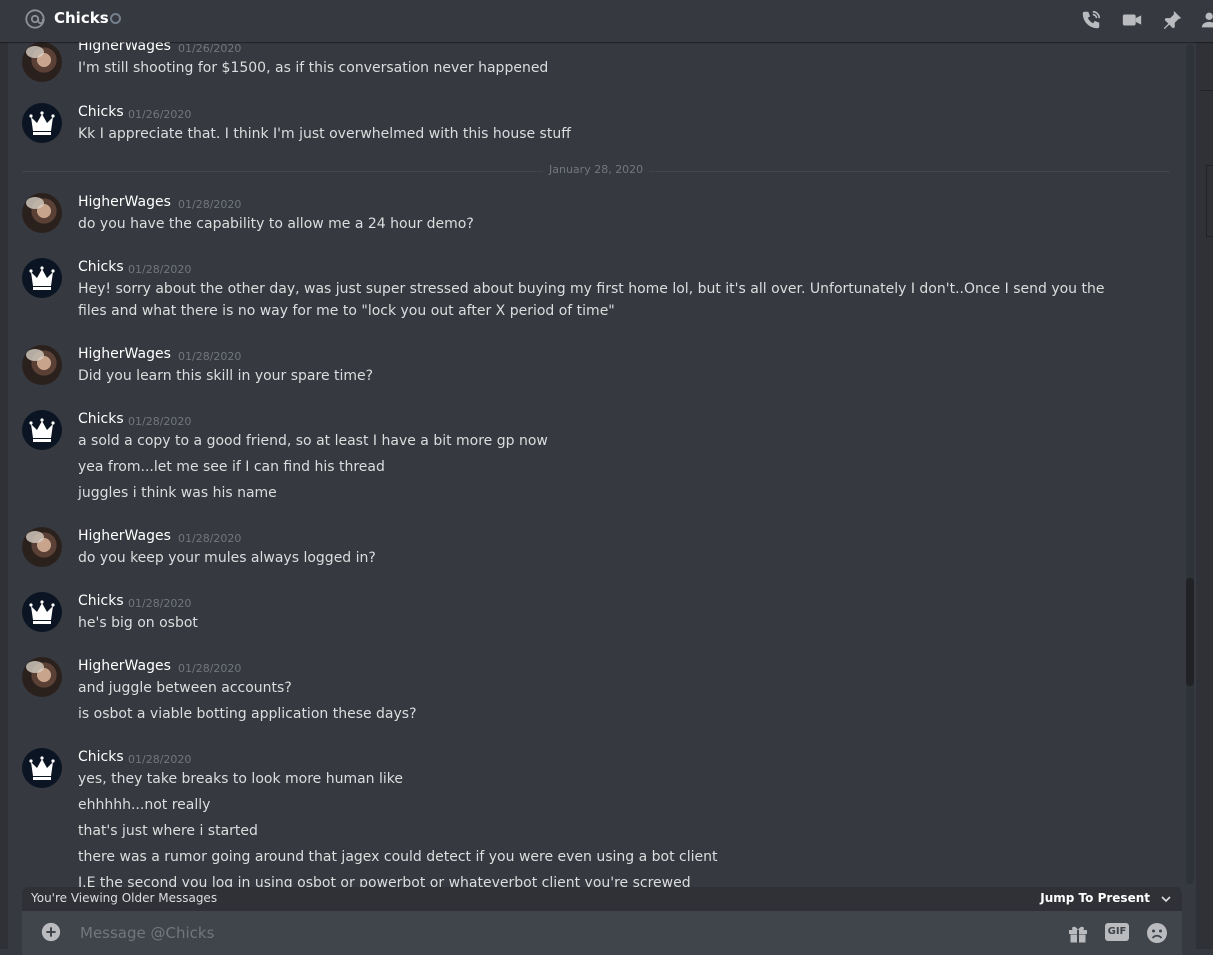  Describe the element at coordinates (596, 169) in the screenshot. I see `date-divider-label: January 28, 2020` at that location.